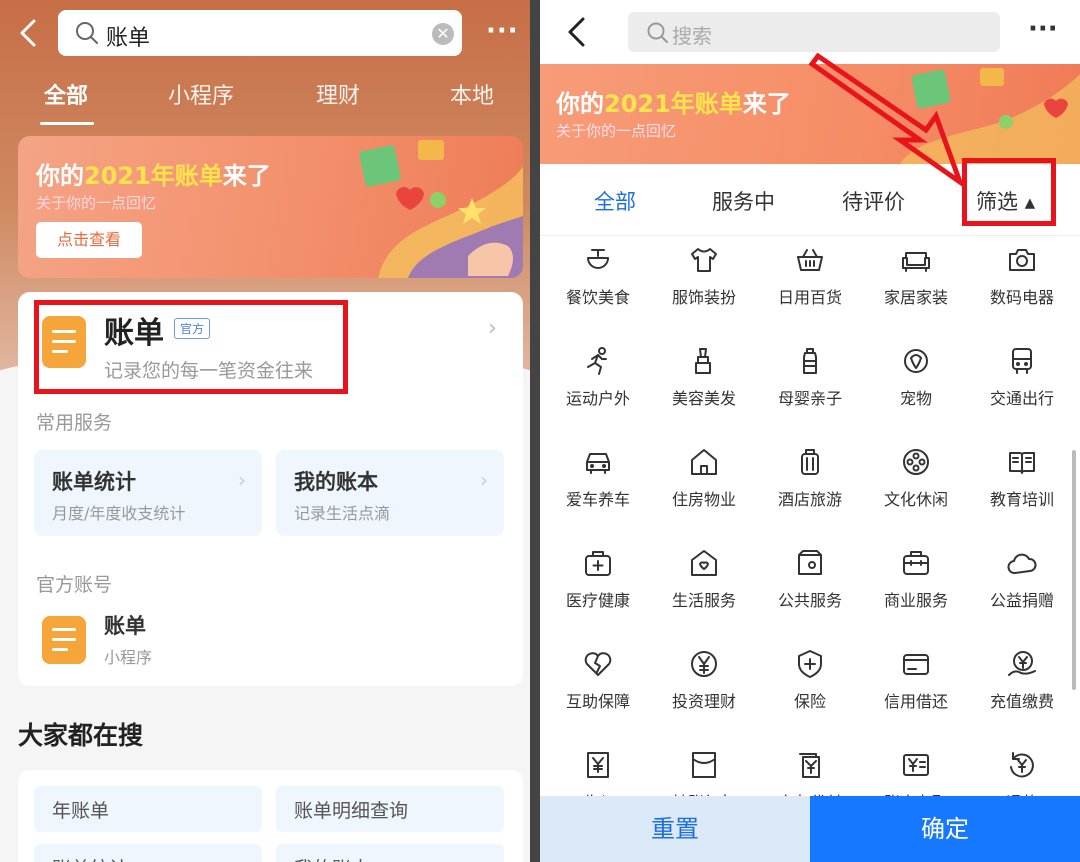 Image resolution: width=1080 pixels, height=862 pixels. Describe the element at coordinates (1022, 286) in the screenshot. I see `category-camera: 数码电器` at that location.